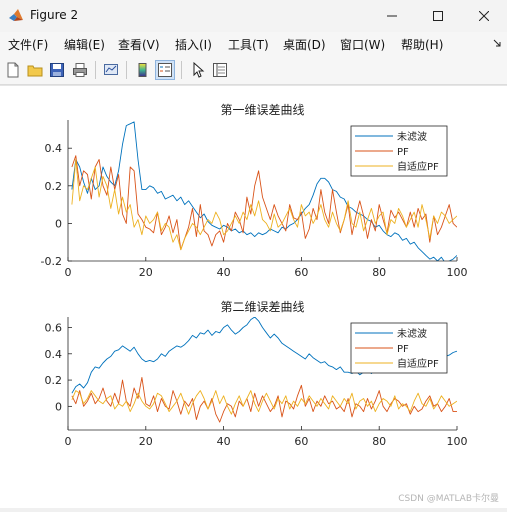 The width and height of the screenshot is (507, 512). I want to click on open-file-button, so click(35, 70).